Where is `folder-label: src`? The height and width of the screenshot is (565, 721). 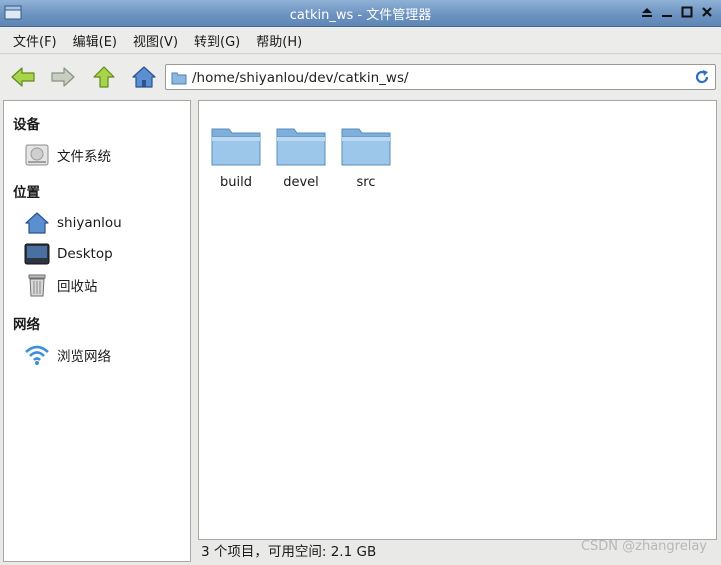 folder-label: src is located at coordinates (366, 182).